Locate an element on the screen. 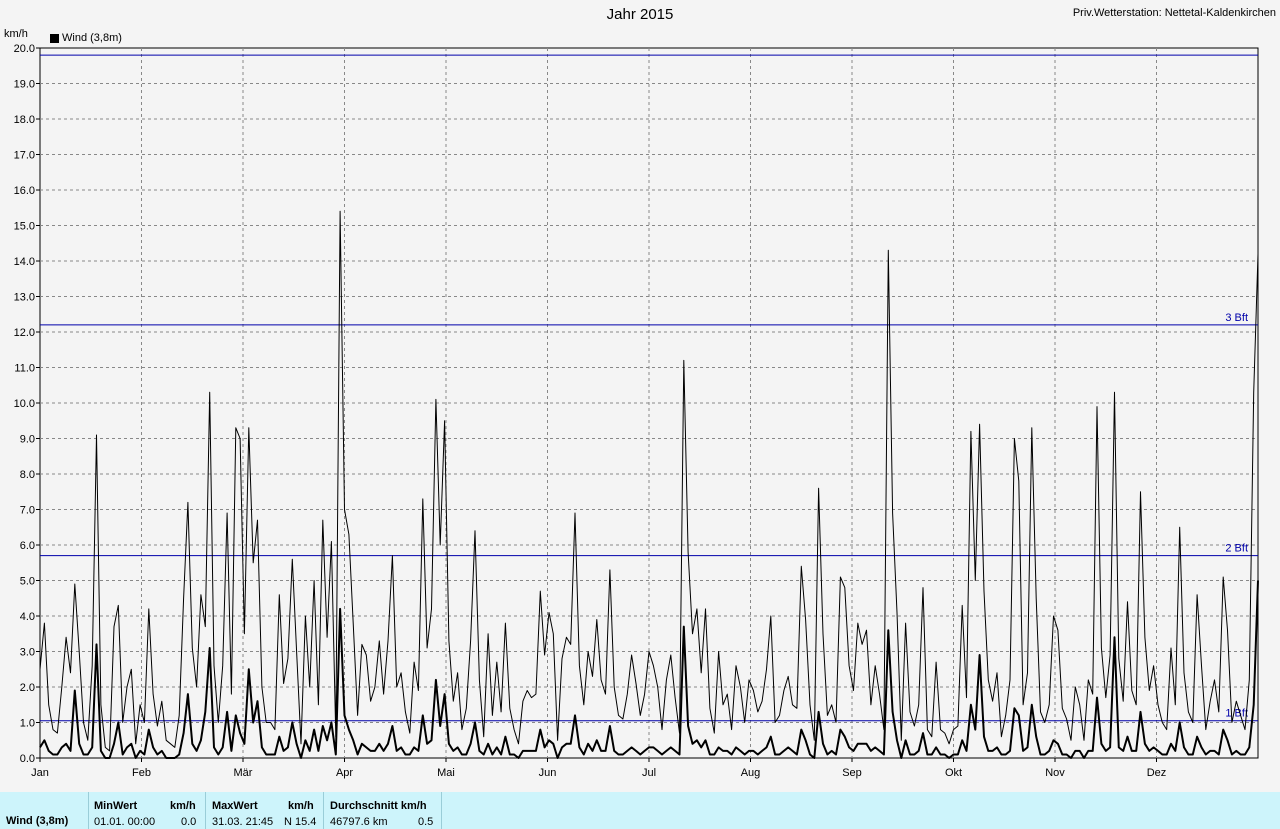 The image size is (1280, 829). avg-value: 0.5 is located at coordinates (426, 822).